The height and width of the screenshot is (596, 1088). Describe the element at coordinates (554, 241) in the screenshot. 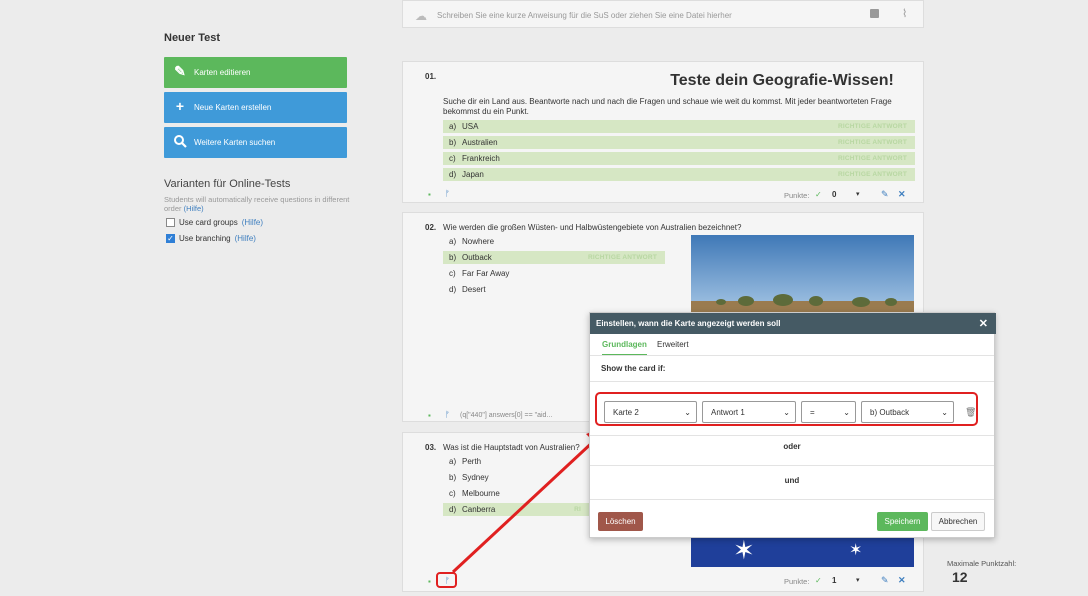

I see `answer-row: a) Nowhere` at that location.